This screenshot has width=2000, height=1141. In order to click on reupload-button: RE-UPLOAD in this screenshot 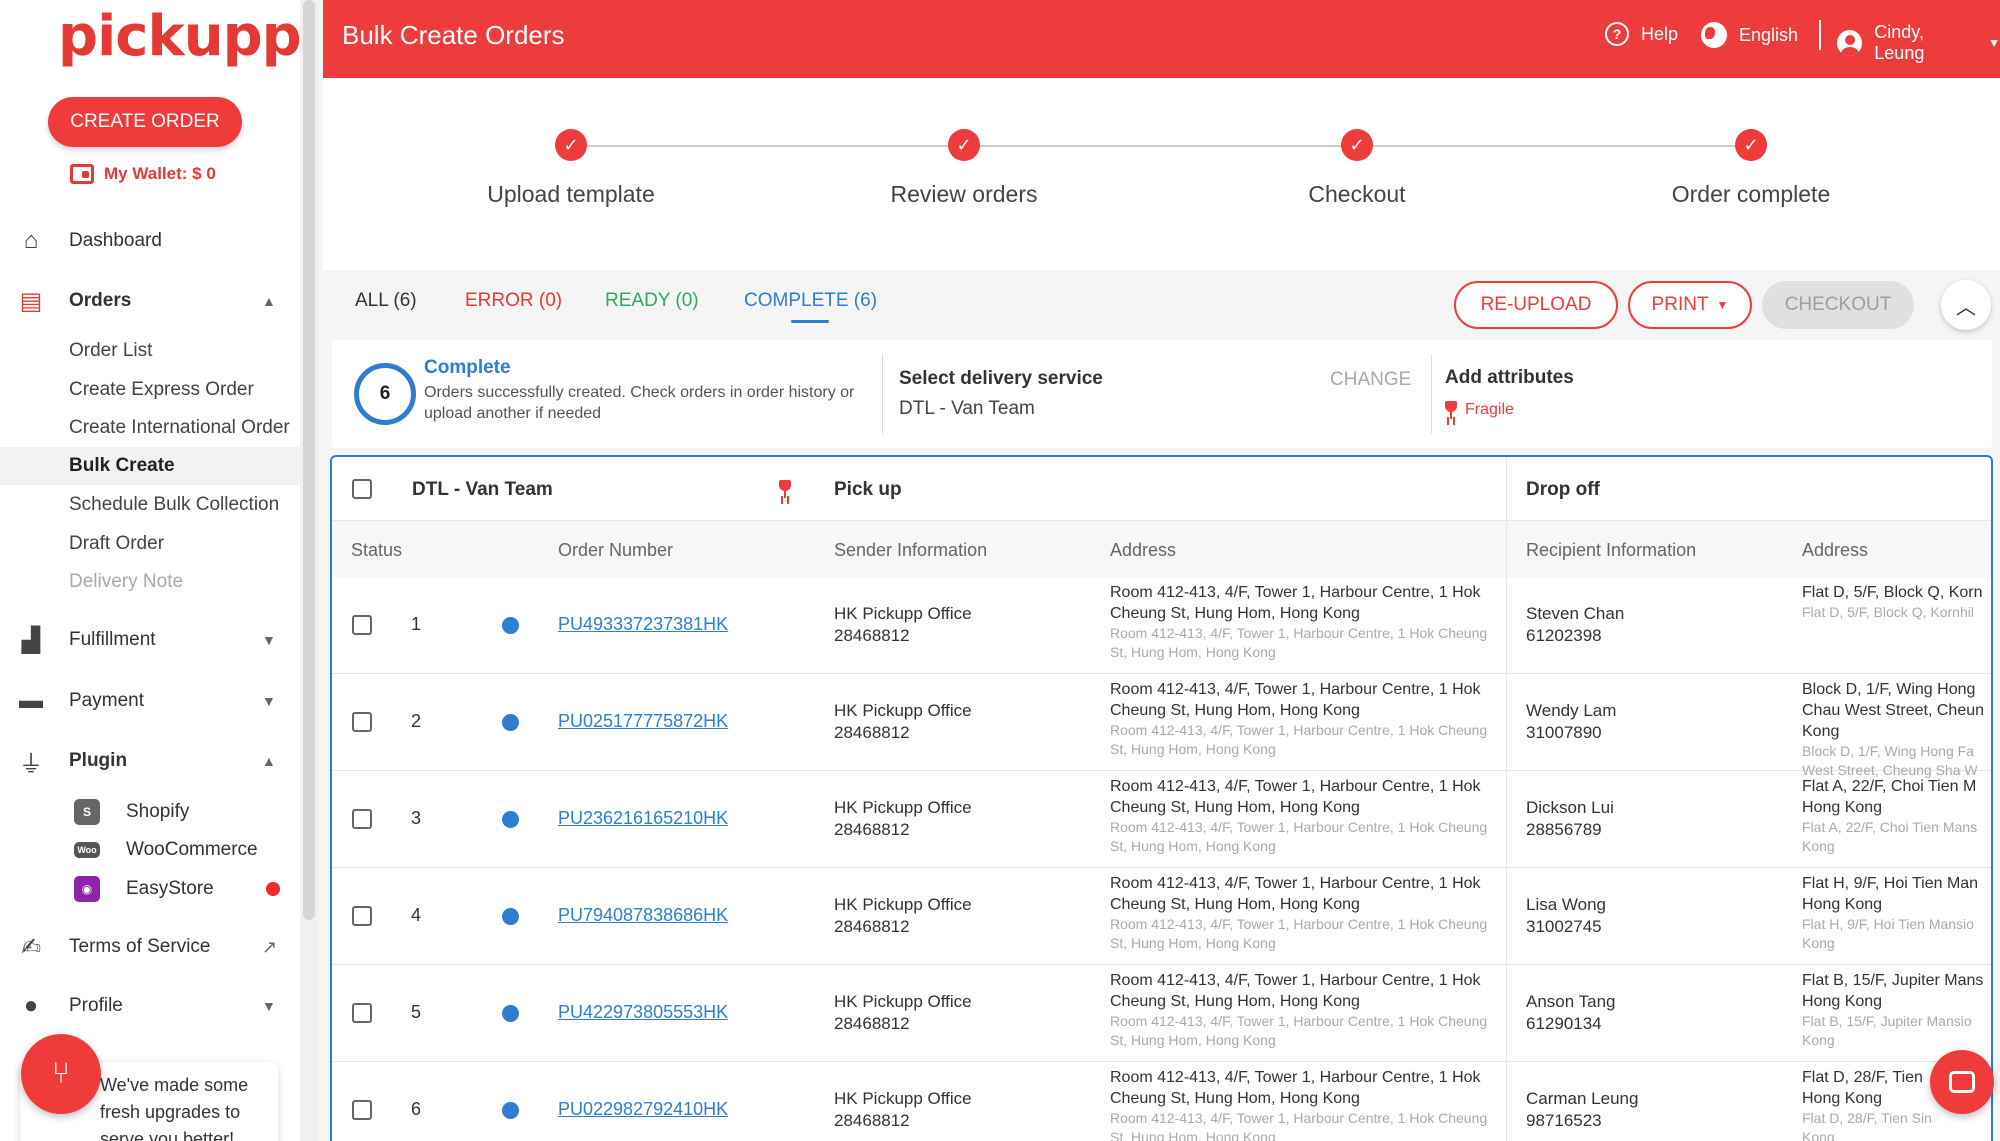, I will do `click(1536, 305)`.